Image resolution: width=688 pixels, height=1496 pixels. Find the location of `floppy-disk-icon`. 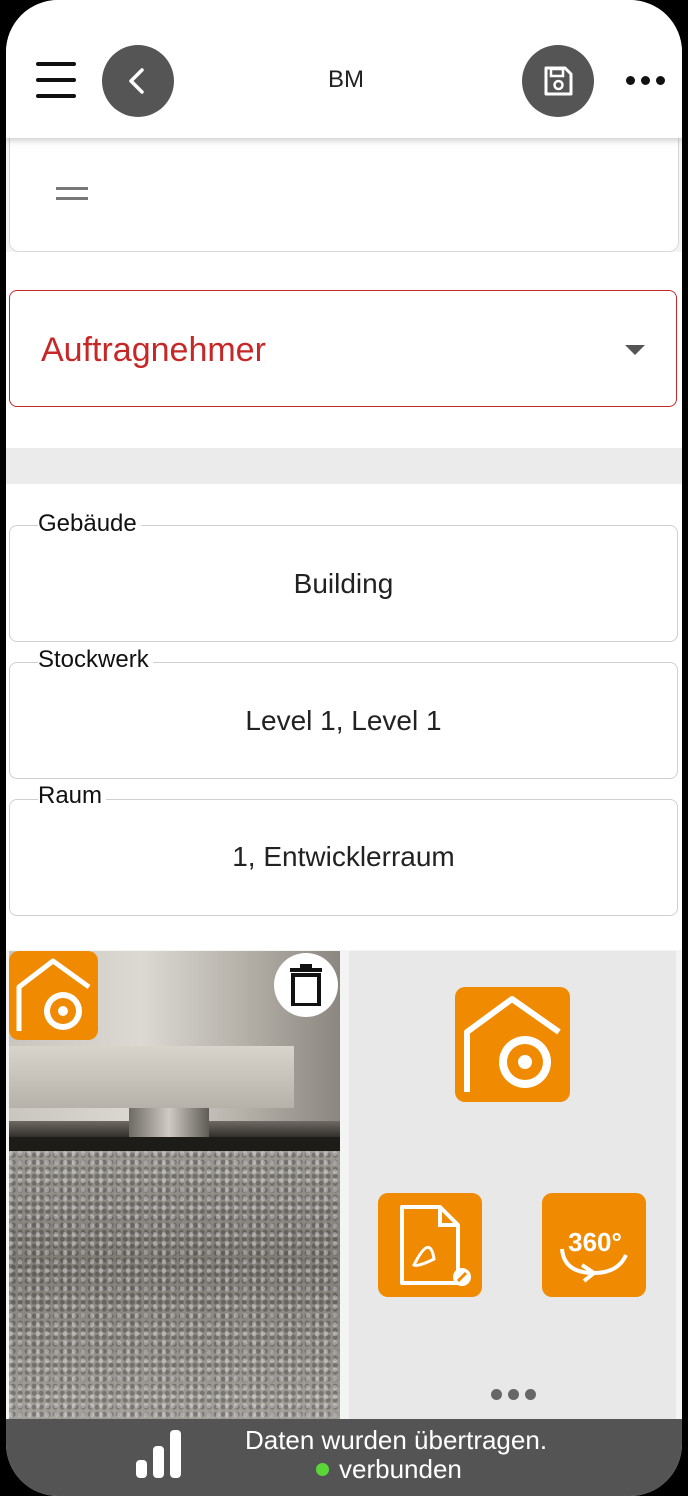

floppy-disk-icon is located at coordinates (558, 81).